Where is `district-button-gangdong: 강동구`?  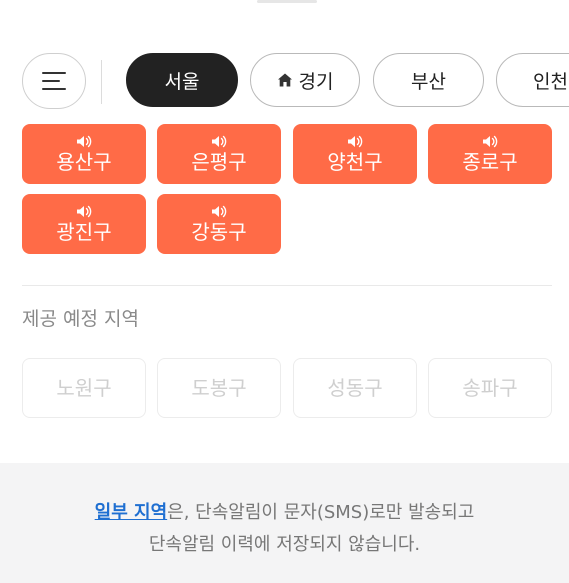
district-button-gangdong: 강동구 is located at coordinates (219, 224).